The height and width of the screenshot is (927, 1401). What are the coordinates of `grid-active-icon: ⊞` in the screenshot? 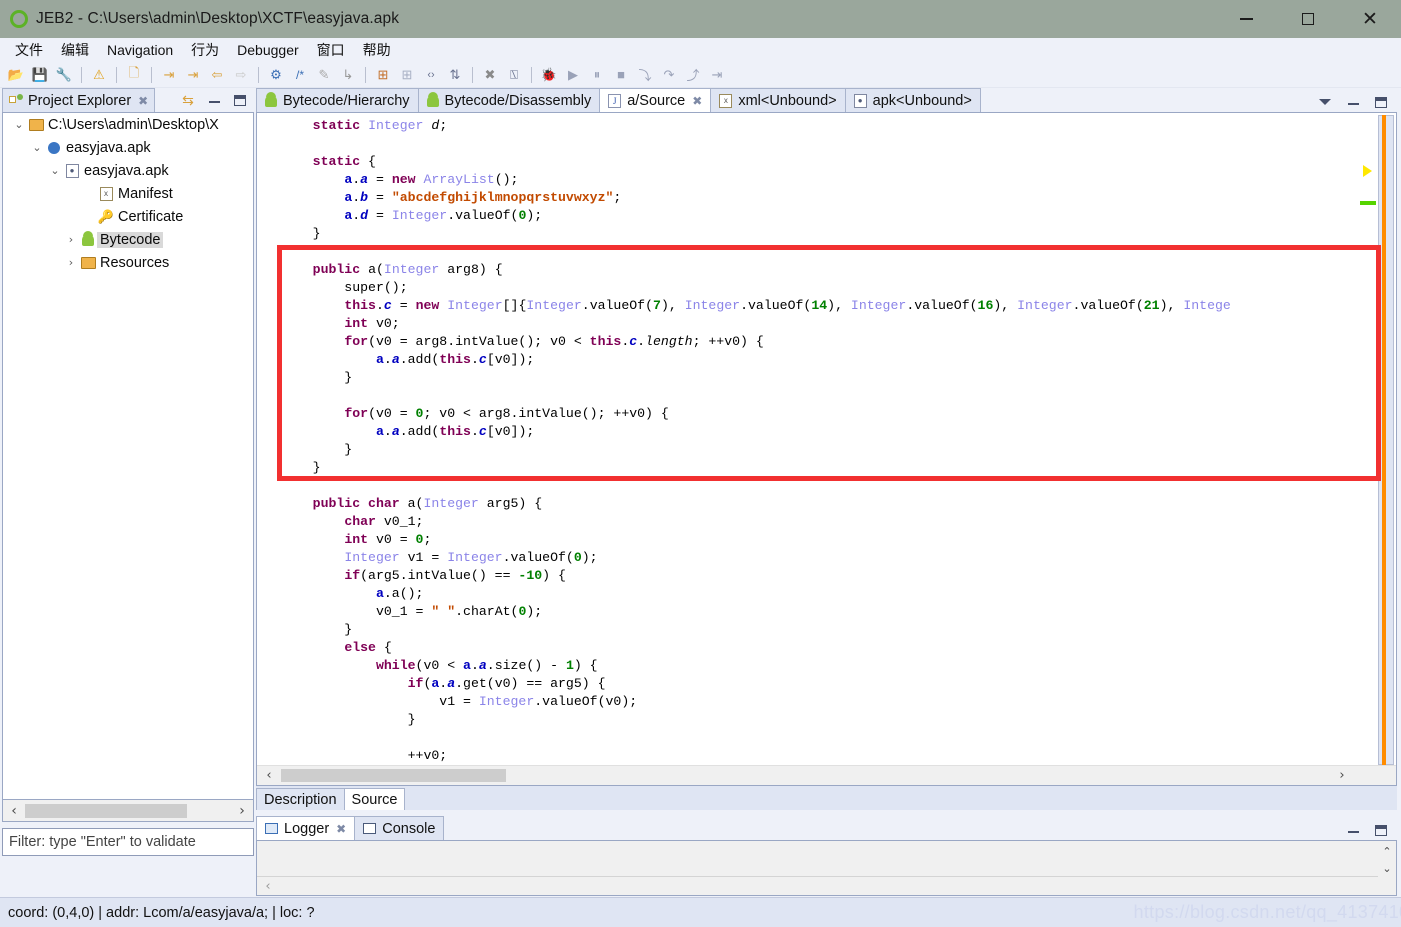 It's located at (383, 75).